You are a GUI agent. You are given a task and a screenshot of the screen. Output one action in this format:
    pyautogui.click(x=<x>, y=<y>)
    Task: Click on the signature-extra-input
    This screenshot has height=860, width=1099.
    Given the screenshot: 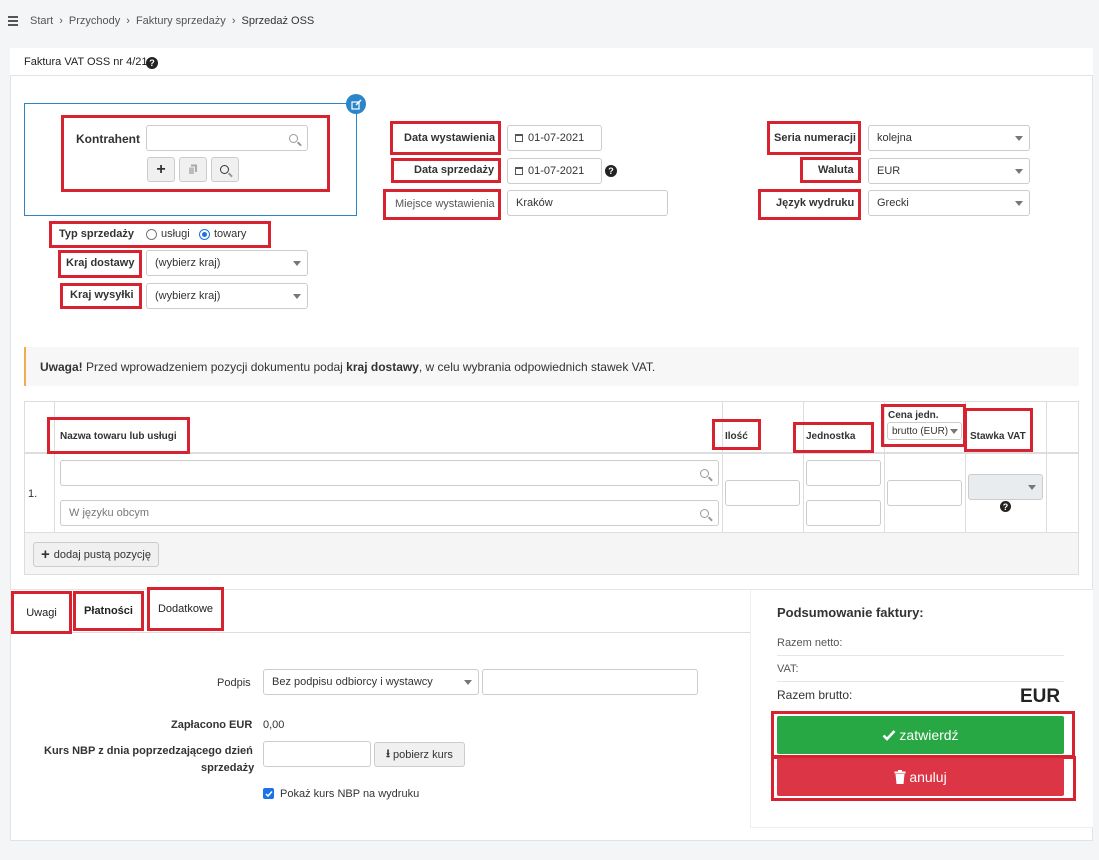 What is the action you would take?
    pyautogui.click(x=590, y=682)
    